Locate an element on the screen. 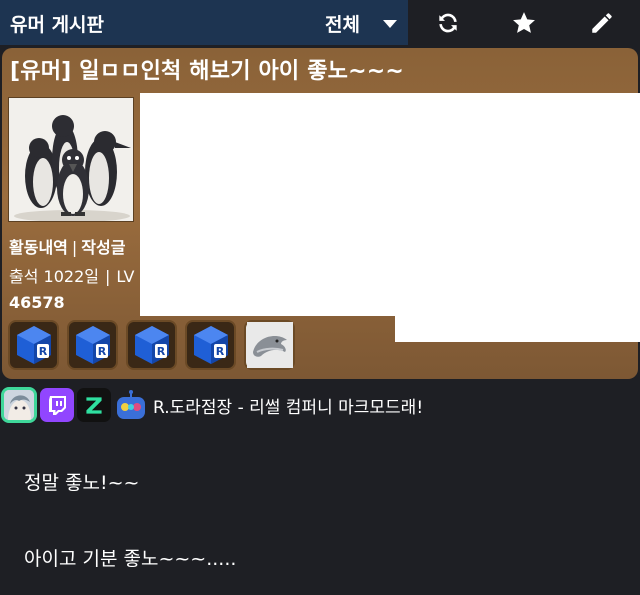  points-value: 46578 is located at coordinates (37, 302).